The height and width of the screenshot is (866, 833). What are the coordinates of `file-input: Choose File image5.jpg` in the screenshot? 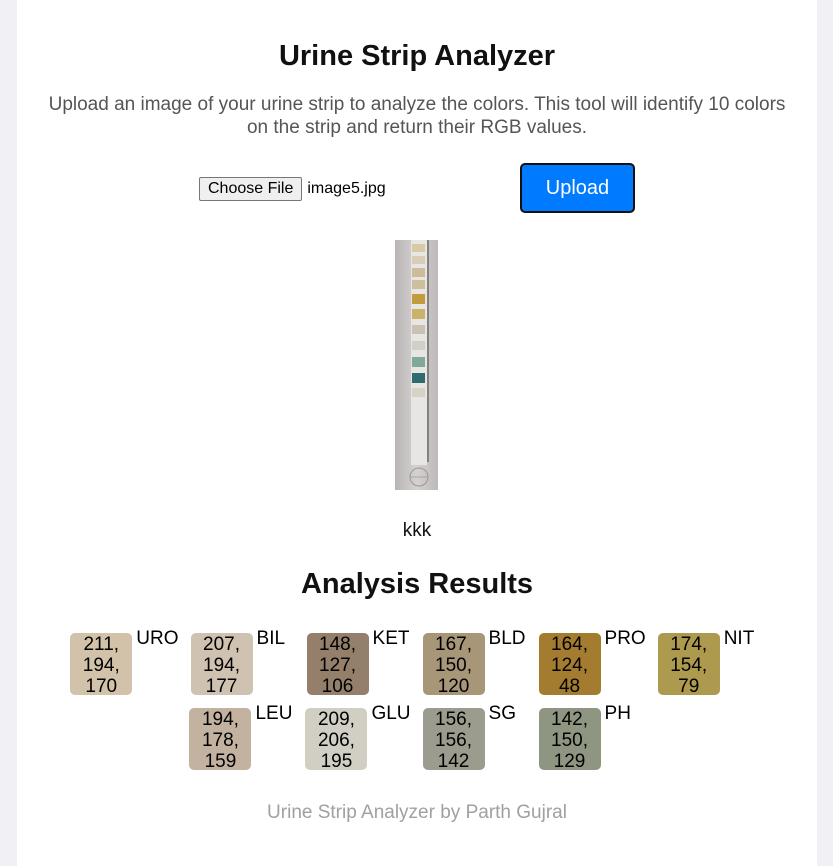 It's located at (292, 189).